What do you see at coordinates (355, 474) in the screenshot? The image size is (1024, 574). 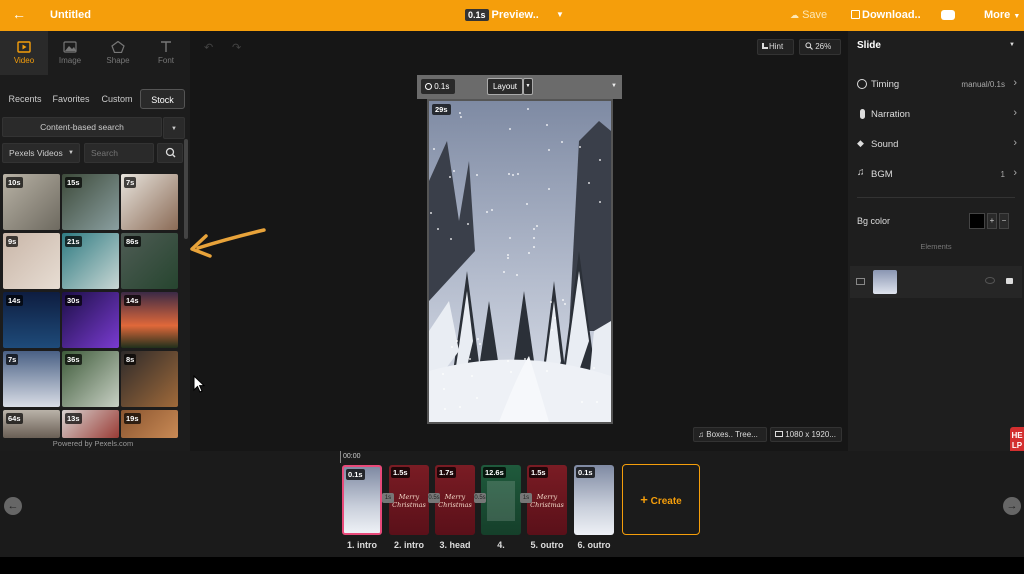 I see `clip-duration-badge: 0.1s` at bounding box center [355, 474].